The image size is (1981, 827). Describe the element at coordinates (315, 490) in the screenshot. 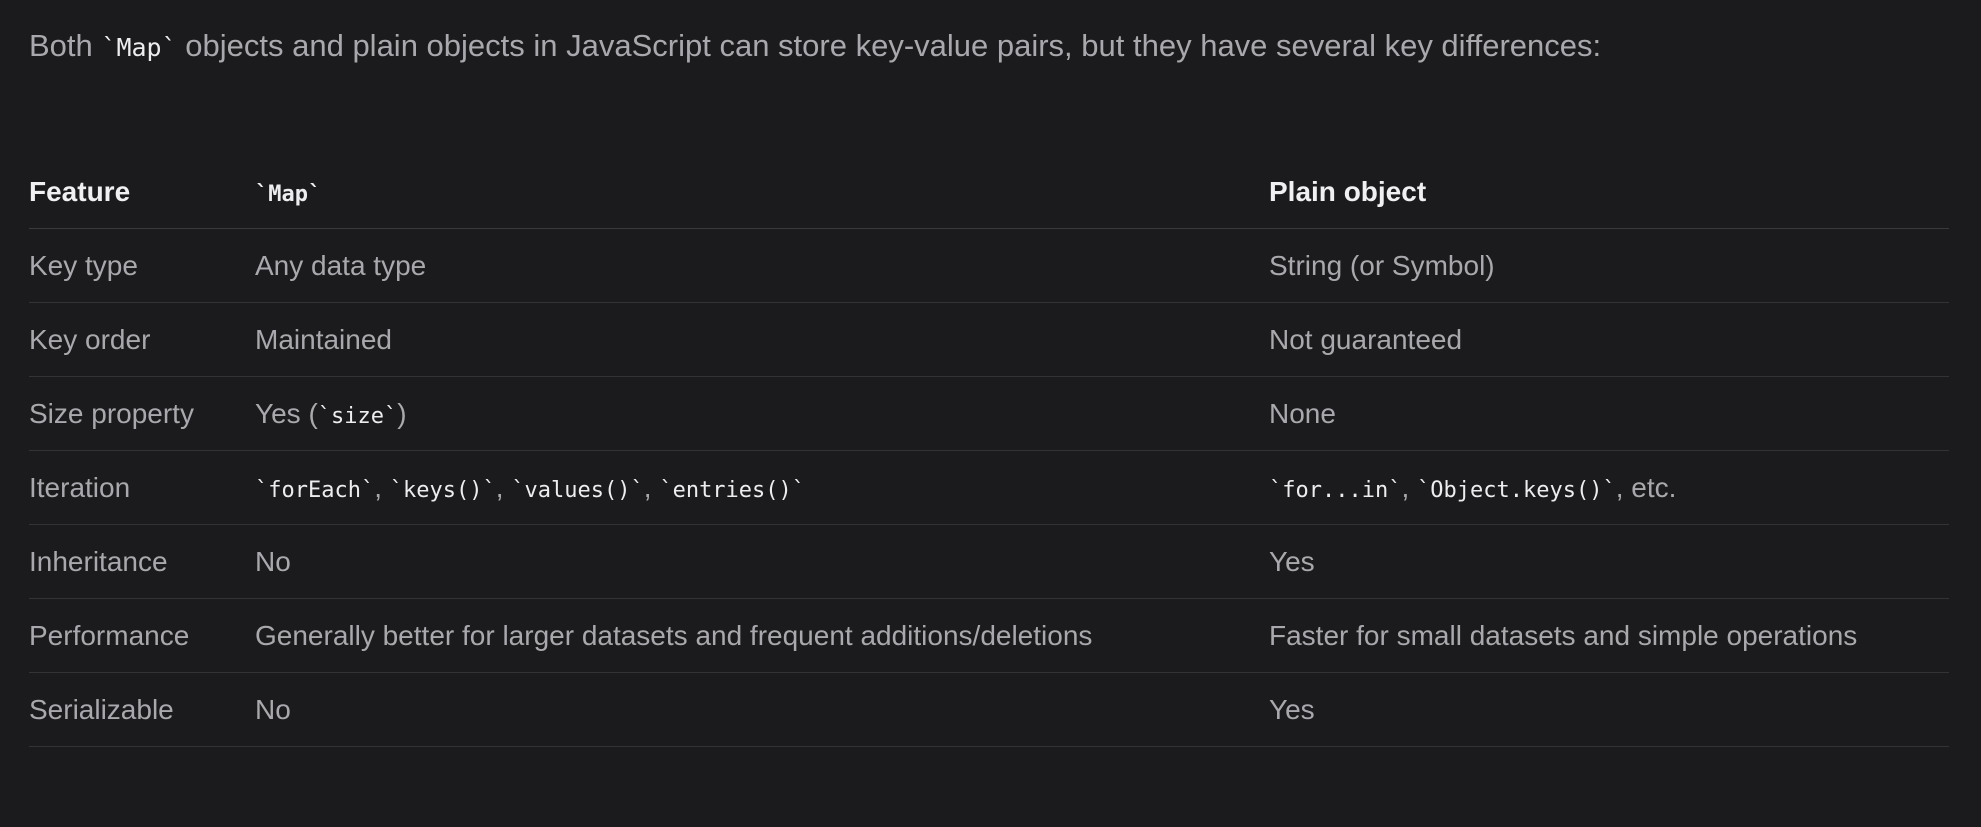

I see `inline-code: `forEach`` at that location.